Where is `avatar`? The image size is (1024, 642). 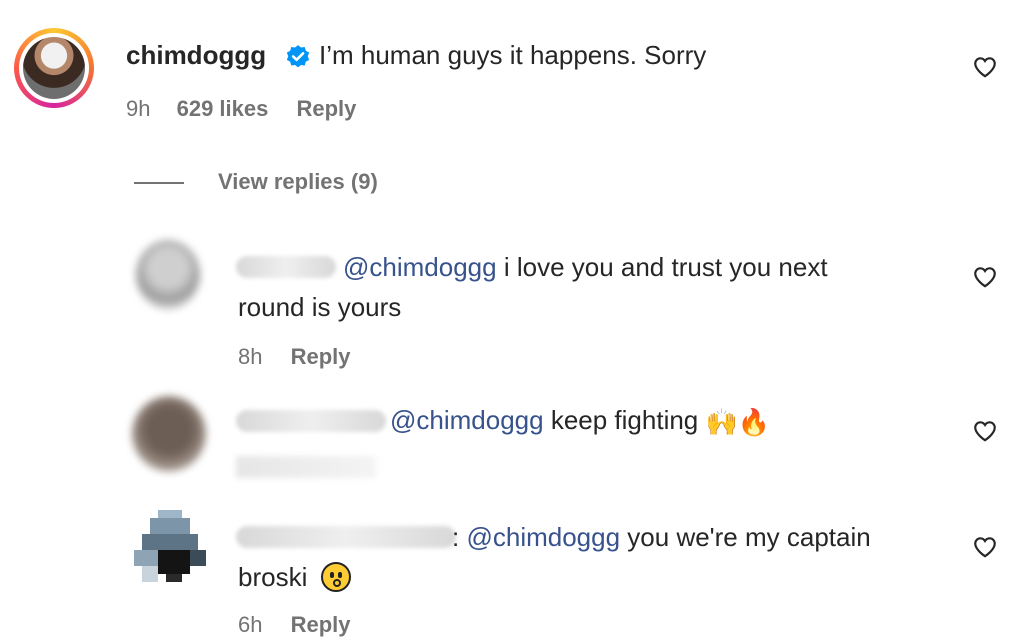 avatar is located at coordinates (54, 68).